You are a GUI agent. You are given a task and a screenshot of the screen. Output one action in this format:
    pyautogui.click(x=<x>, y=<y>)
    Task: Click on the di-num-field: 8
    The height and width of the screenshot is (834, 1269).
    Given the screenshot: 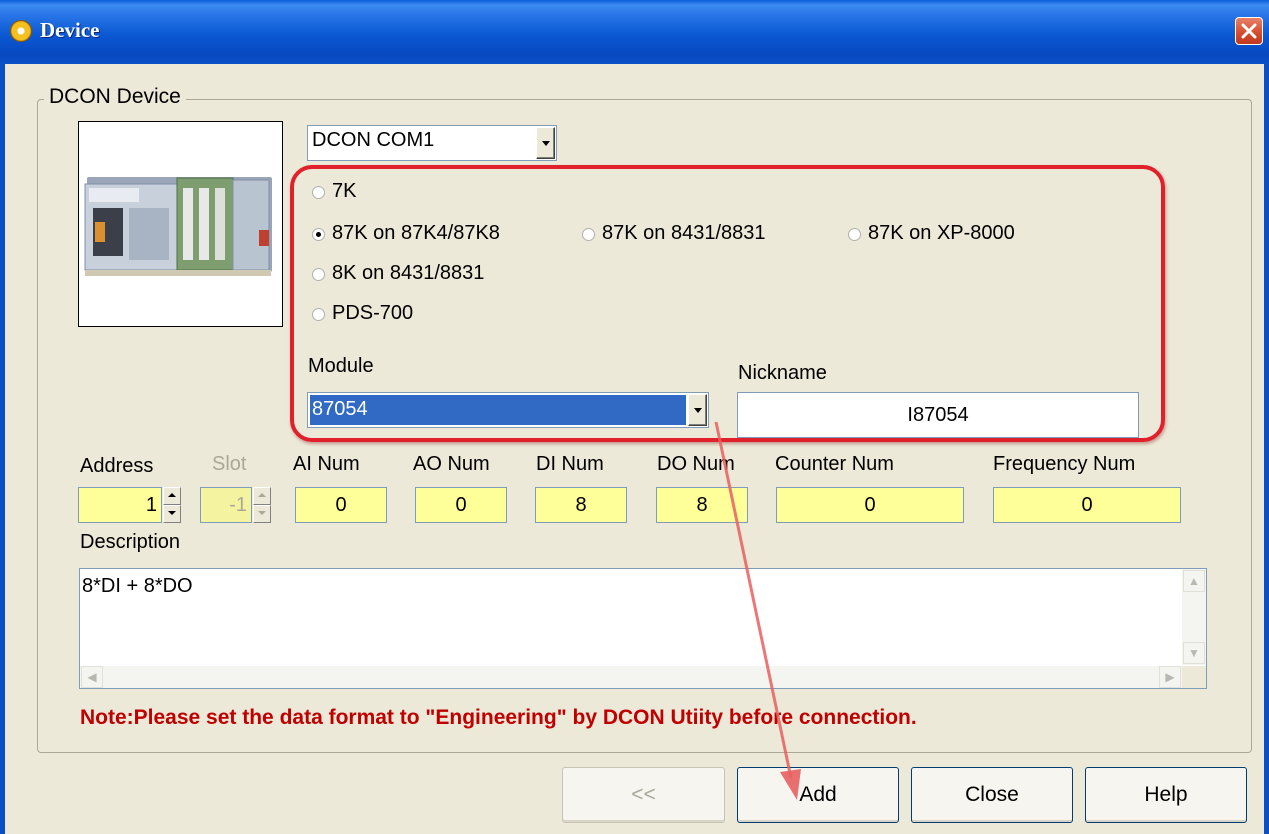 What is the action you would take?
    pyautogui.click(x=581, y=505)
    